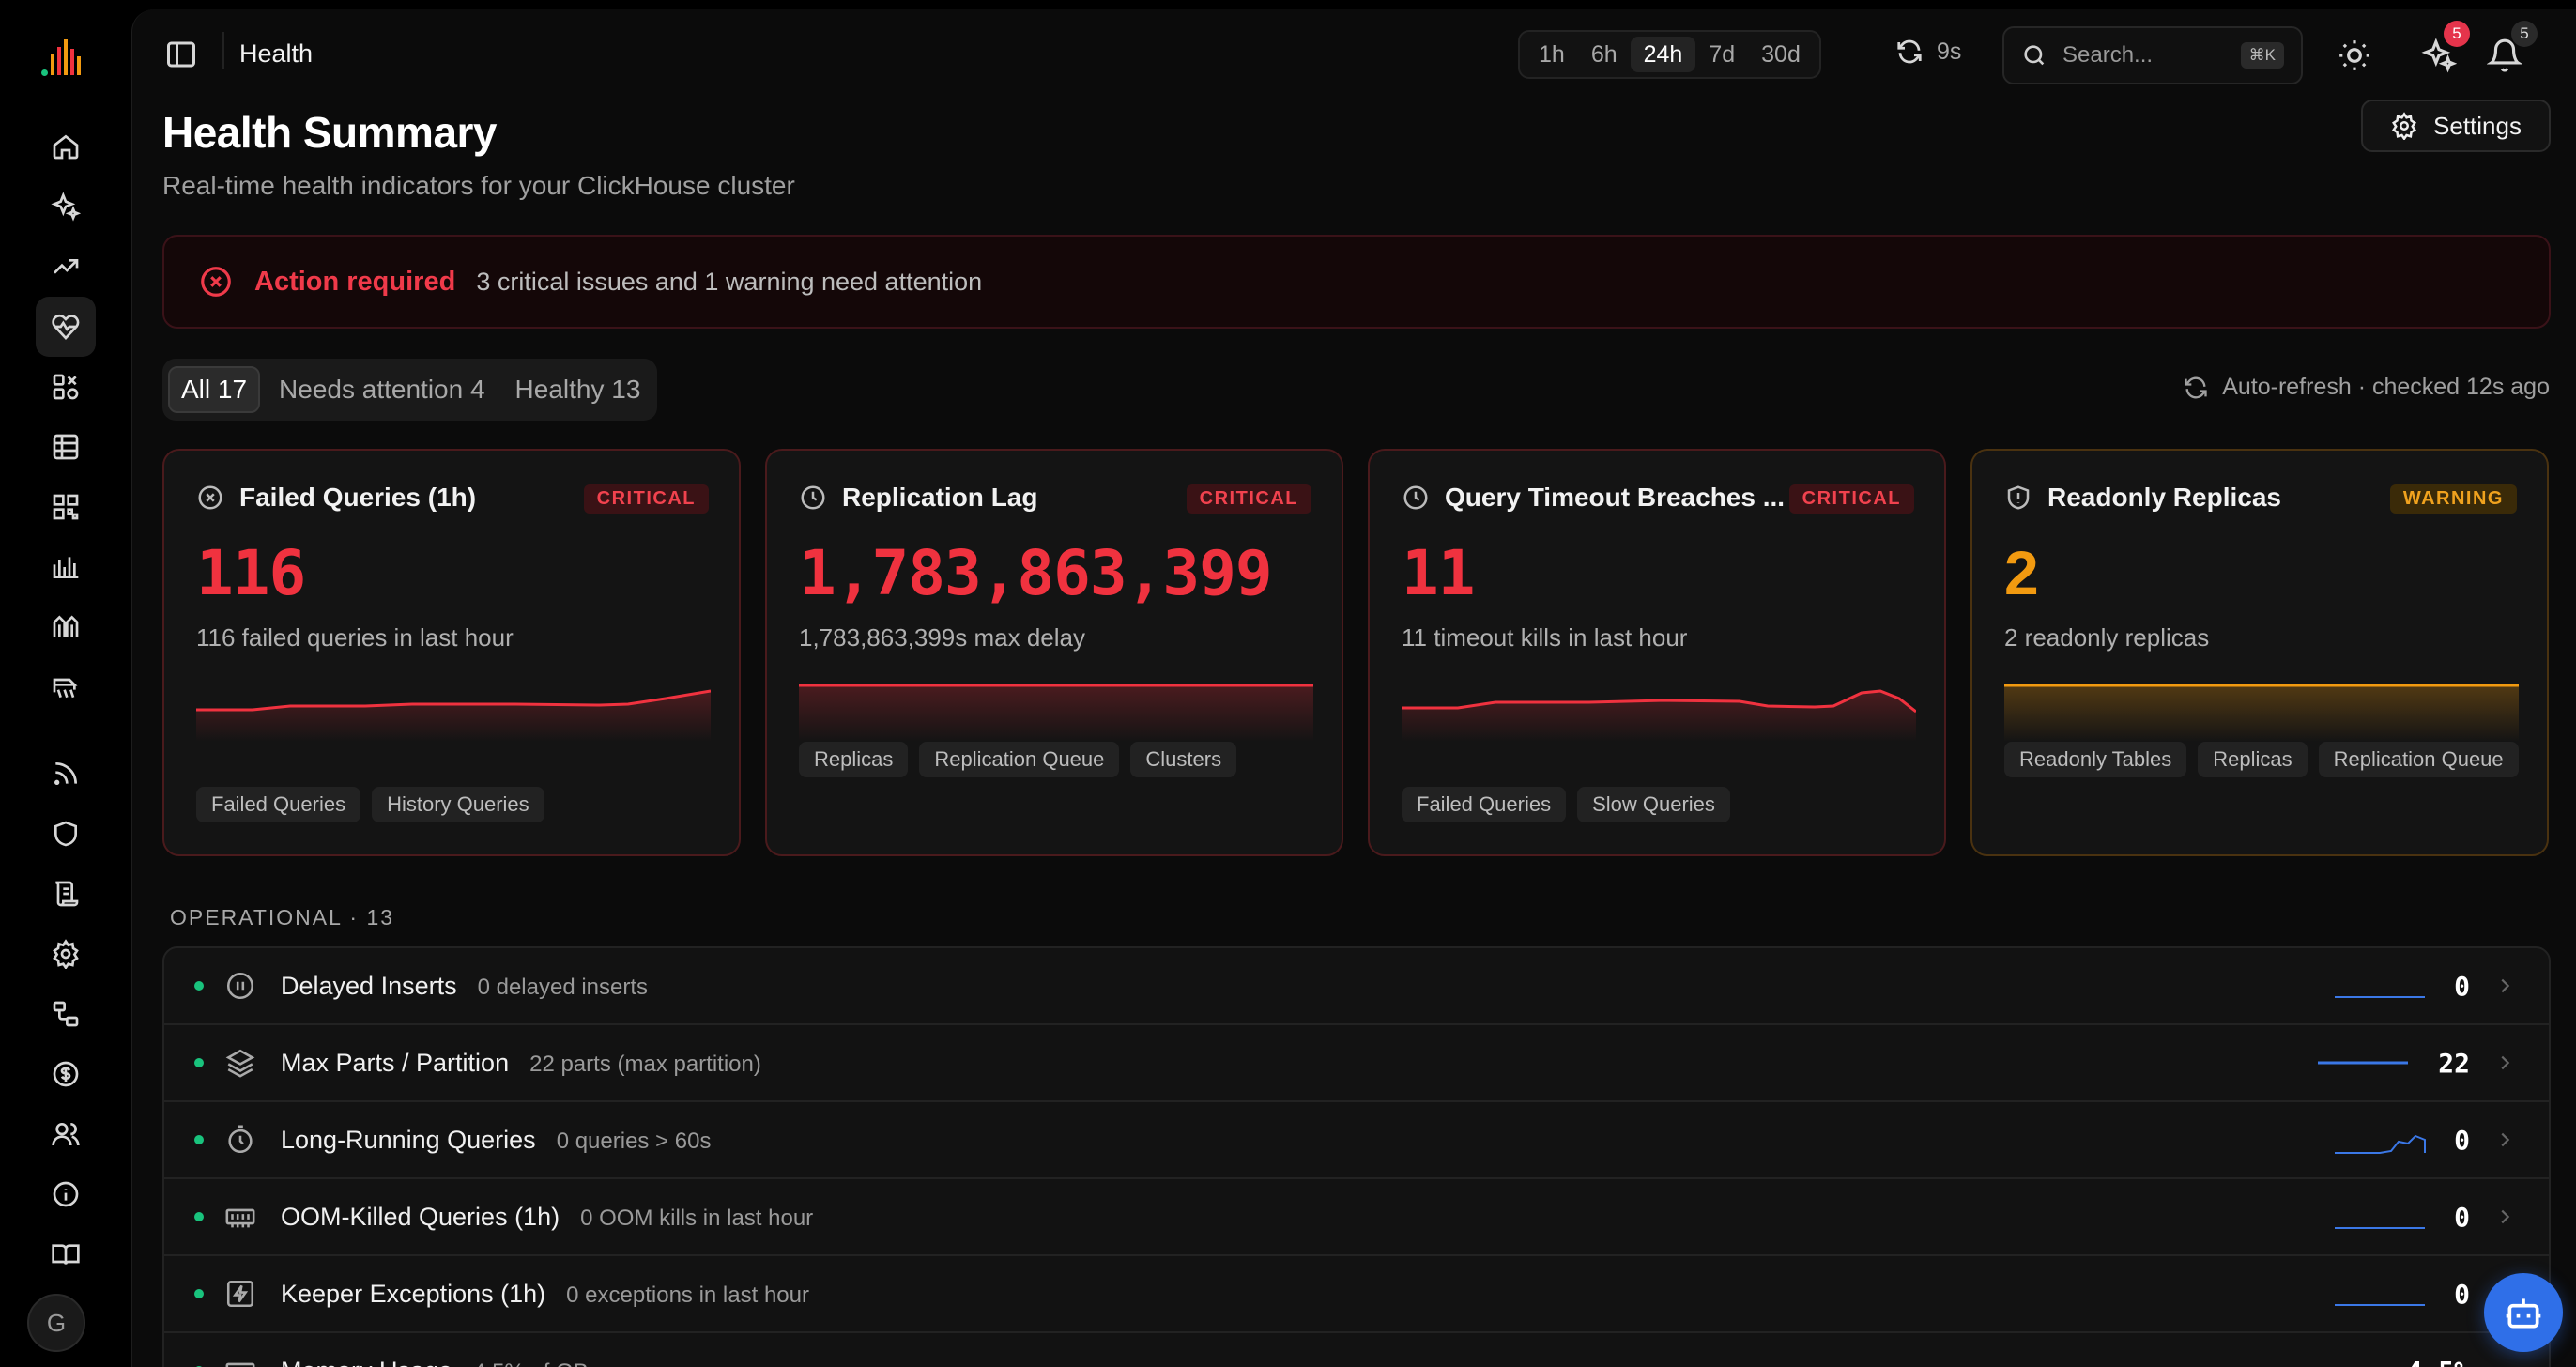 The image size is (2576, 1367). Describe the element at coordinates (240, 1218) in the screenshot. I see `memory-chip-icon` at that location.